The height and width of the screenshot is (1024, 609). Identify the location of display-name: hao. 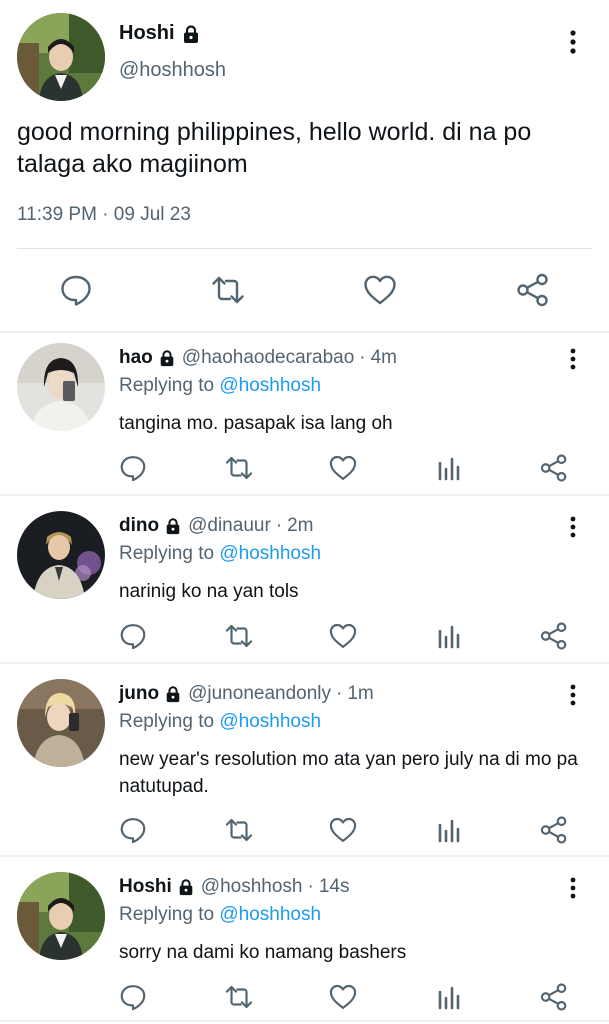
(136, 358).